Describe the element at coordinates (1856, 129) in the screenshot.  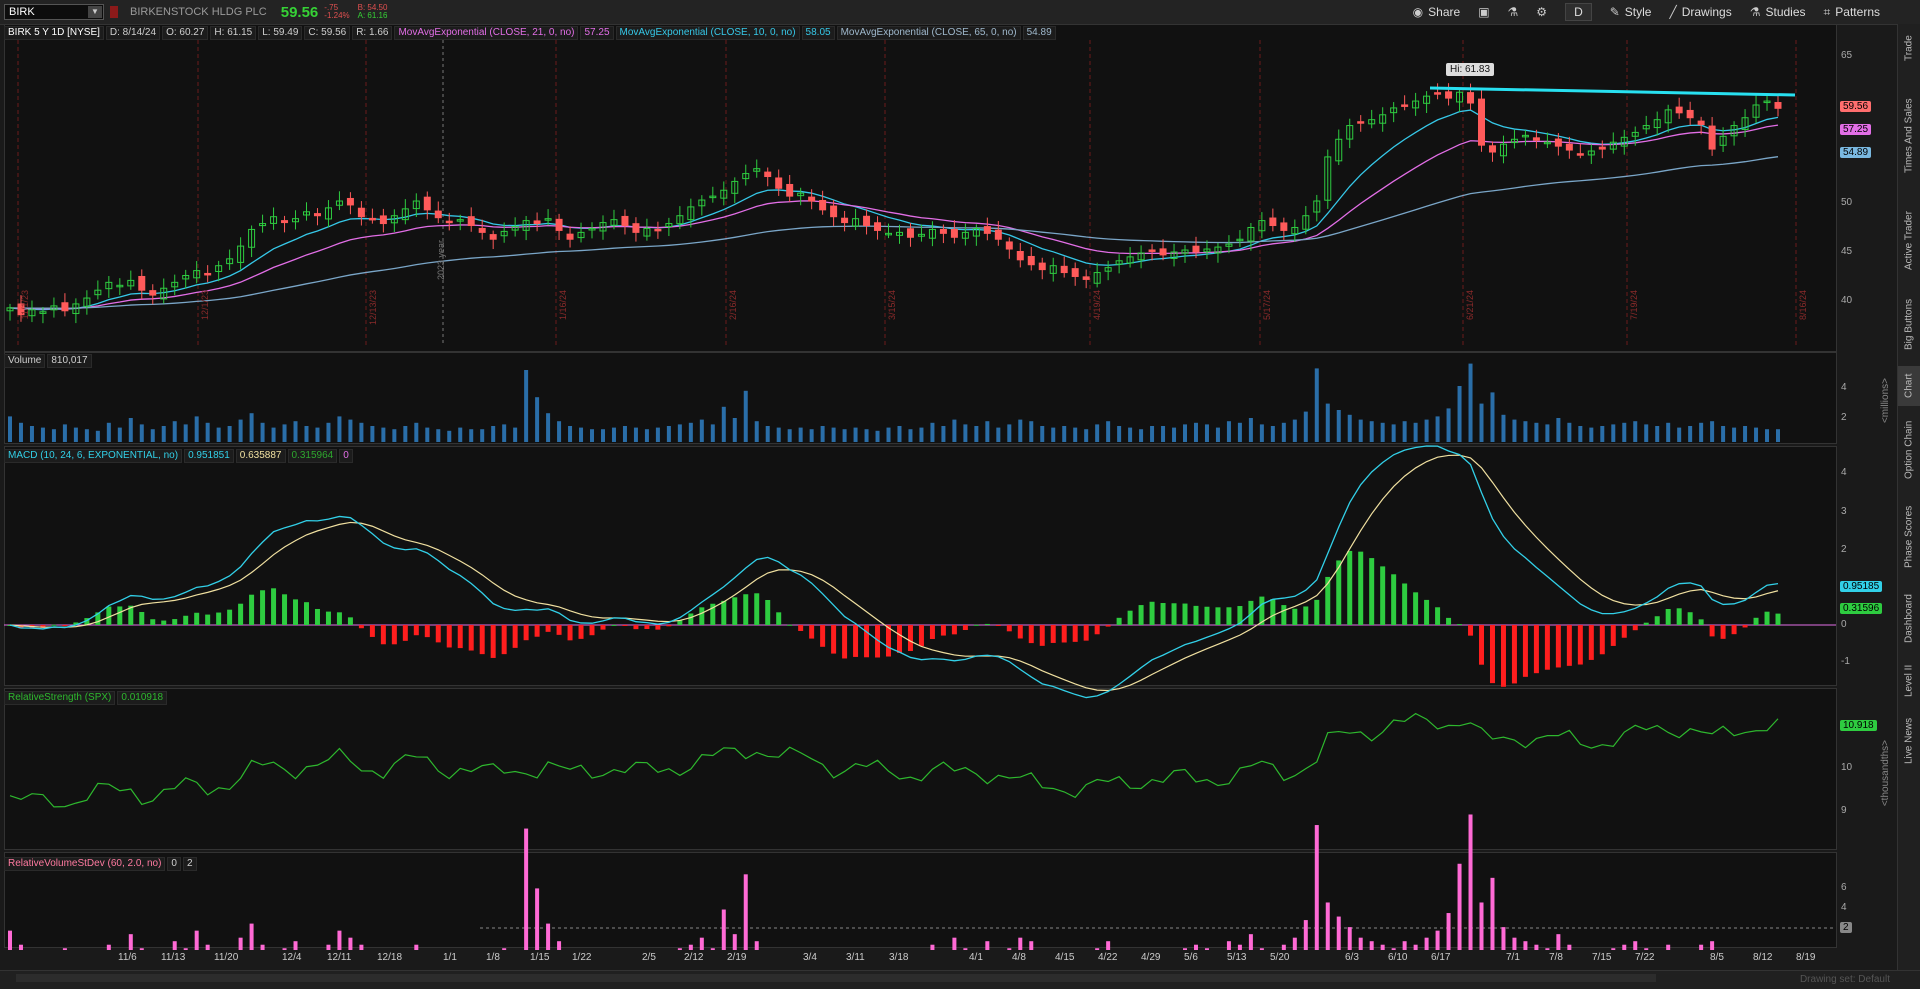
I see `ema21-price-tag: 57.25` at that location.